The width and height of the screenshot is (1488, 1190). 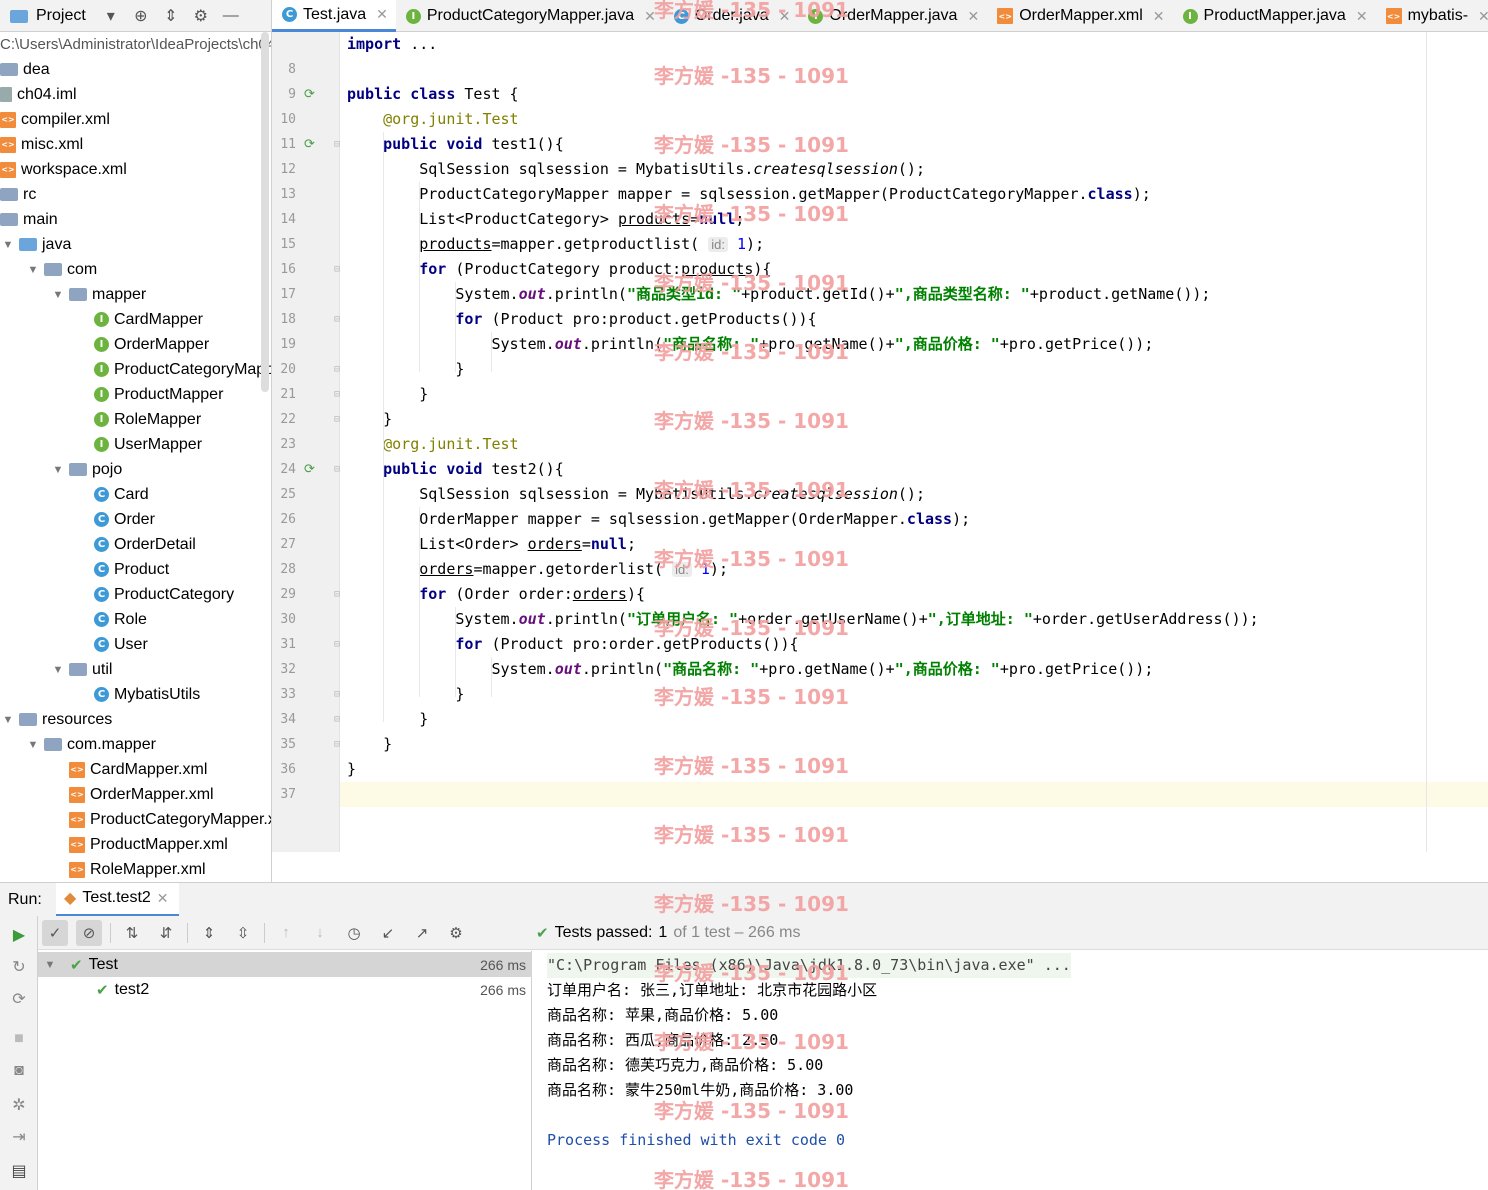 What do you see at coordinates (530, 16) in the screenshot?
I see `tab-productcategorymapper-java: I ProductCategoryMapper.java ✕` at bounding box center [530, 16].